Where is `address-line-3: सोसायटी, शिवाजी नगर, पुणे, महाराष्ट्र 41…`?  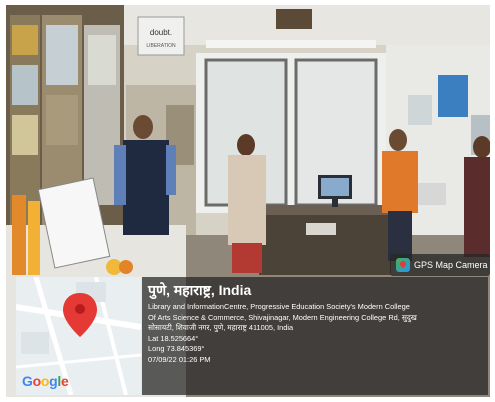 address-line-3: सोसायटी, शिवाजी नगर, पुणे, महाराष्ट्र 41… is located at coordinates (221, 328).